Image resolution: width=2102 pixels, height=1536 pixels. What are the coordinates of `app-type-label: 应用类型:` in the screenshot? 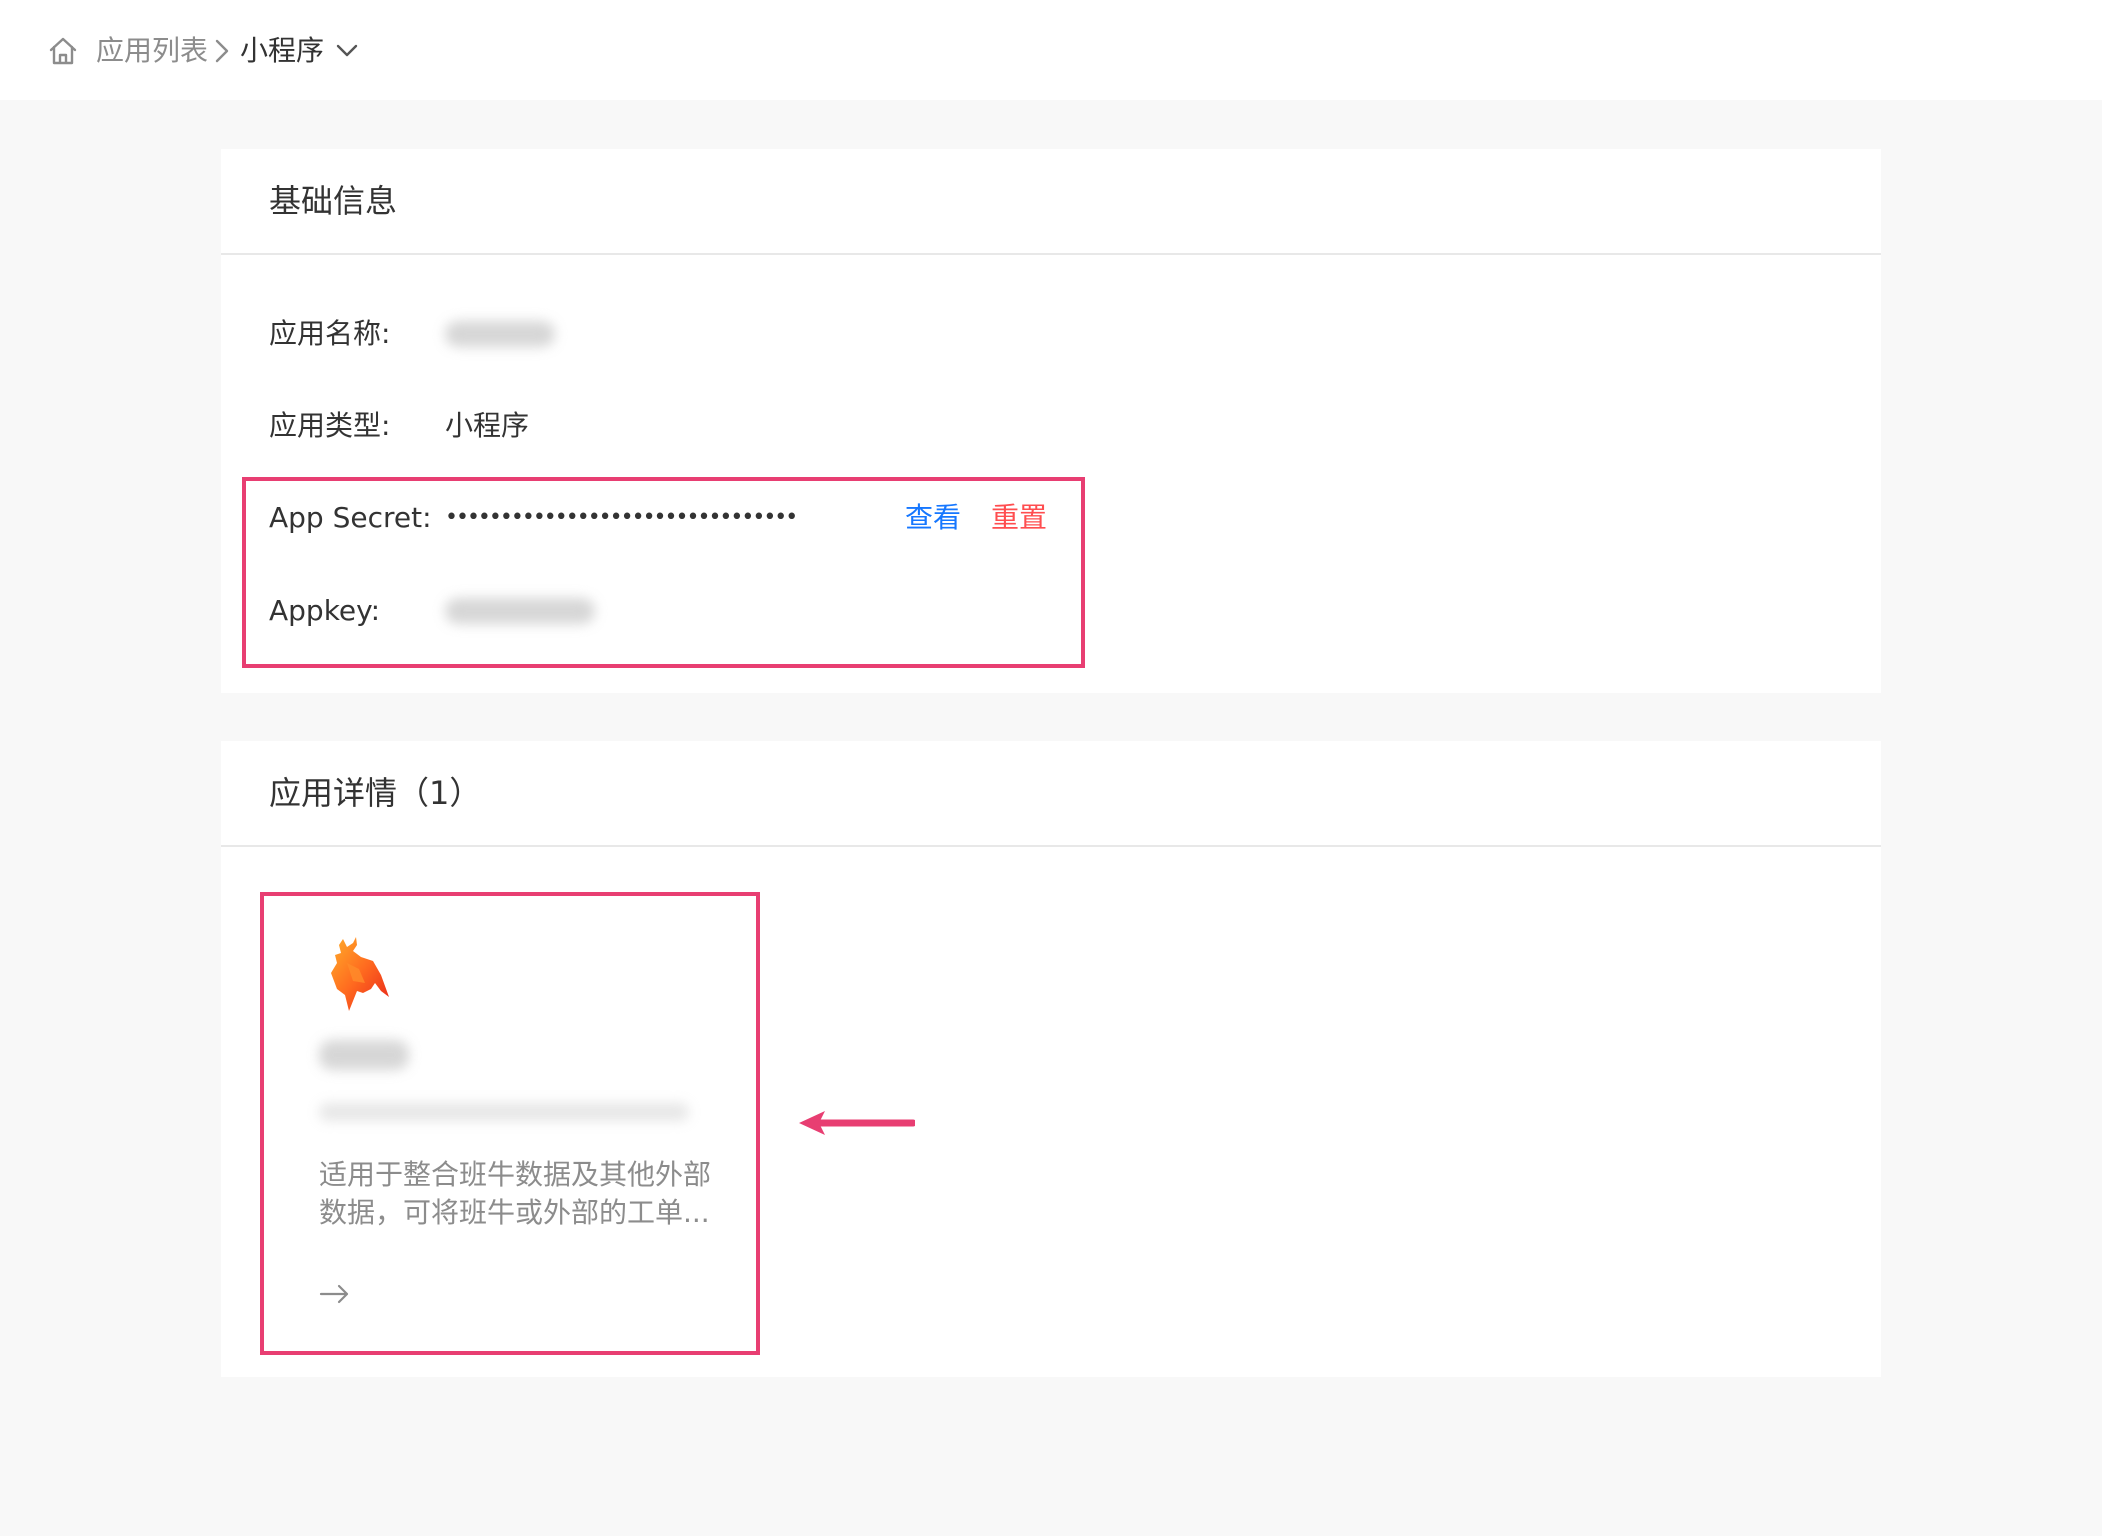 It's located at (330, 425).